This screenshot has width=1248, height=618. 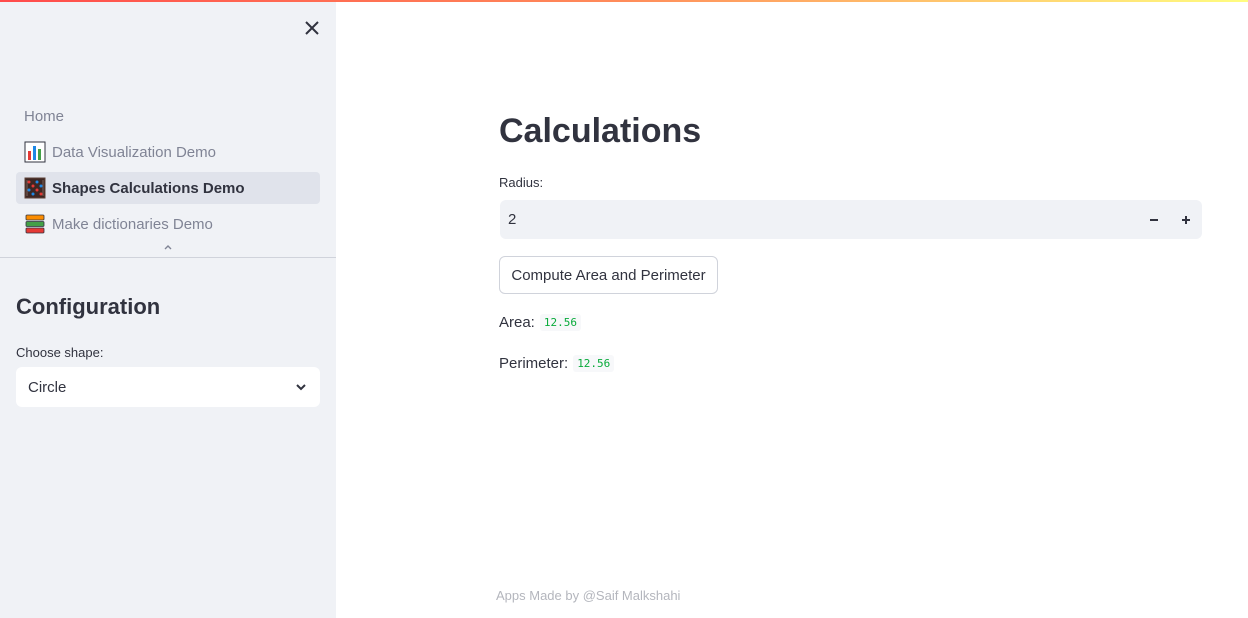 I want to click on minus-icon, so click(x=1154, y=219).